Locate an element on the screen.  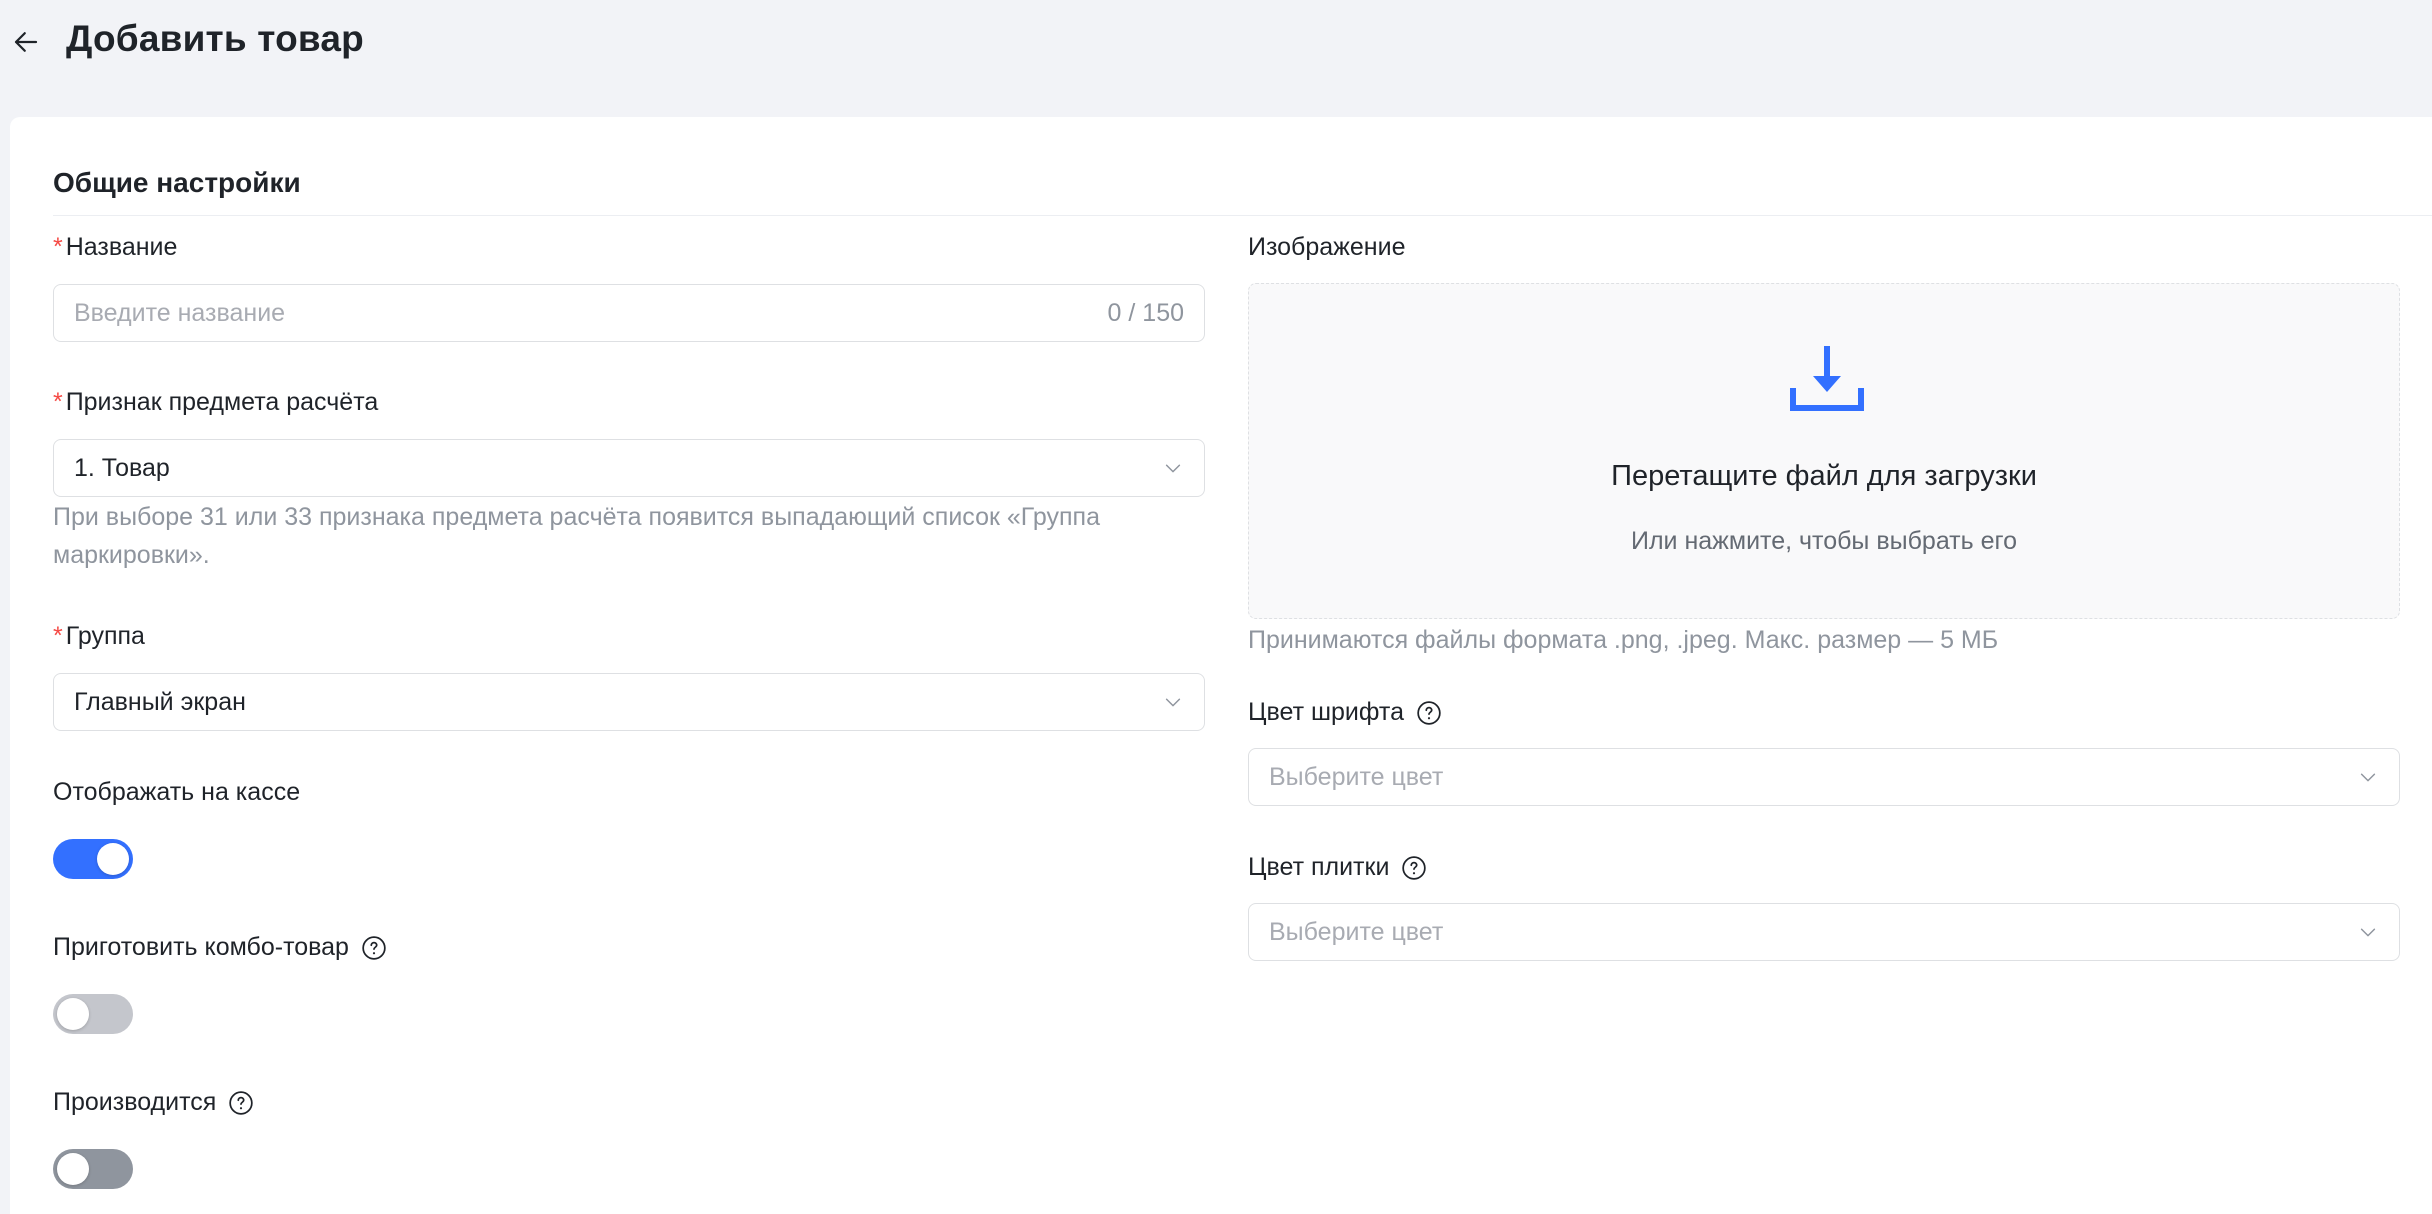
upload-subtitle: Или нажмите, чтобы выбрать его is located at coordinates (1824, 541).